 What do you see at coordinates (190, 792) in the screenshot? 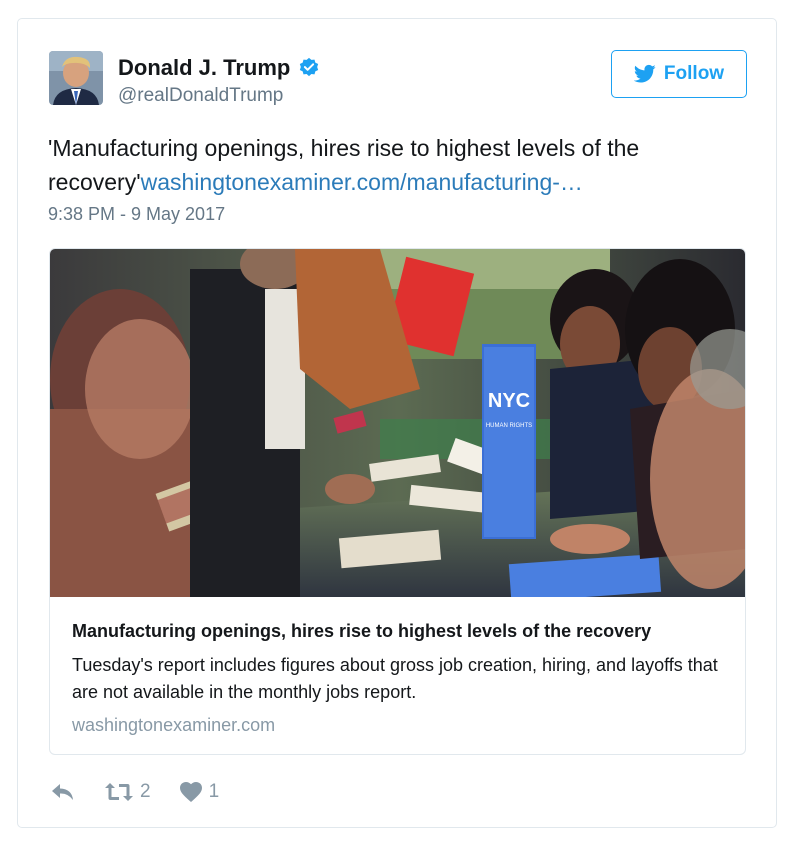
I see `heart-icon` at bounding box center [190, 792].